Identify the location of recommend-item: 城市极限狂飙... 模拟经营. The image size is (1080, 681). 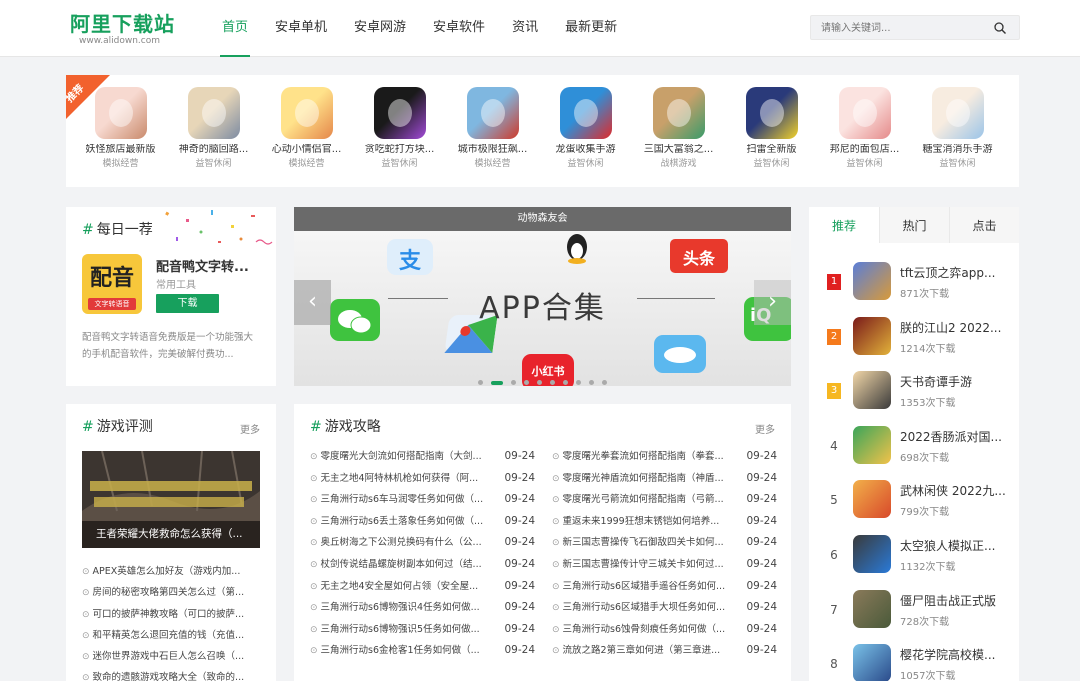
(492, 128).